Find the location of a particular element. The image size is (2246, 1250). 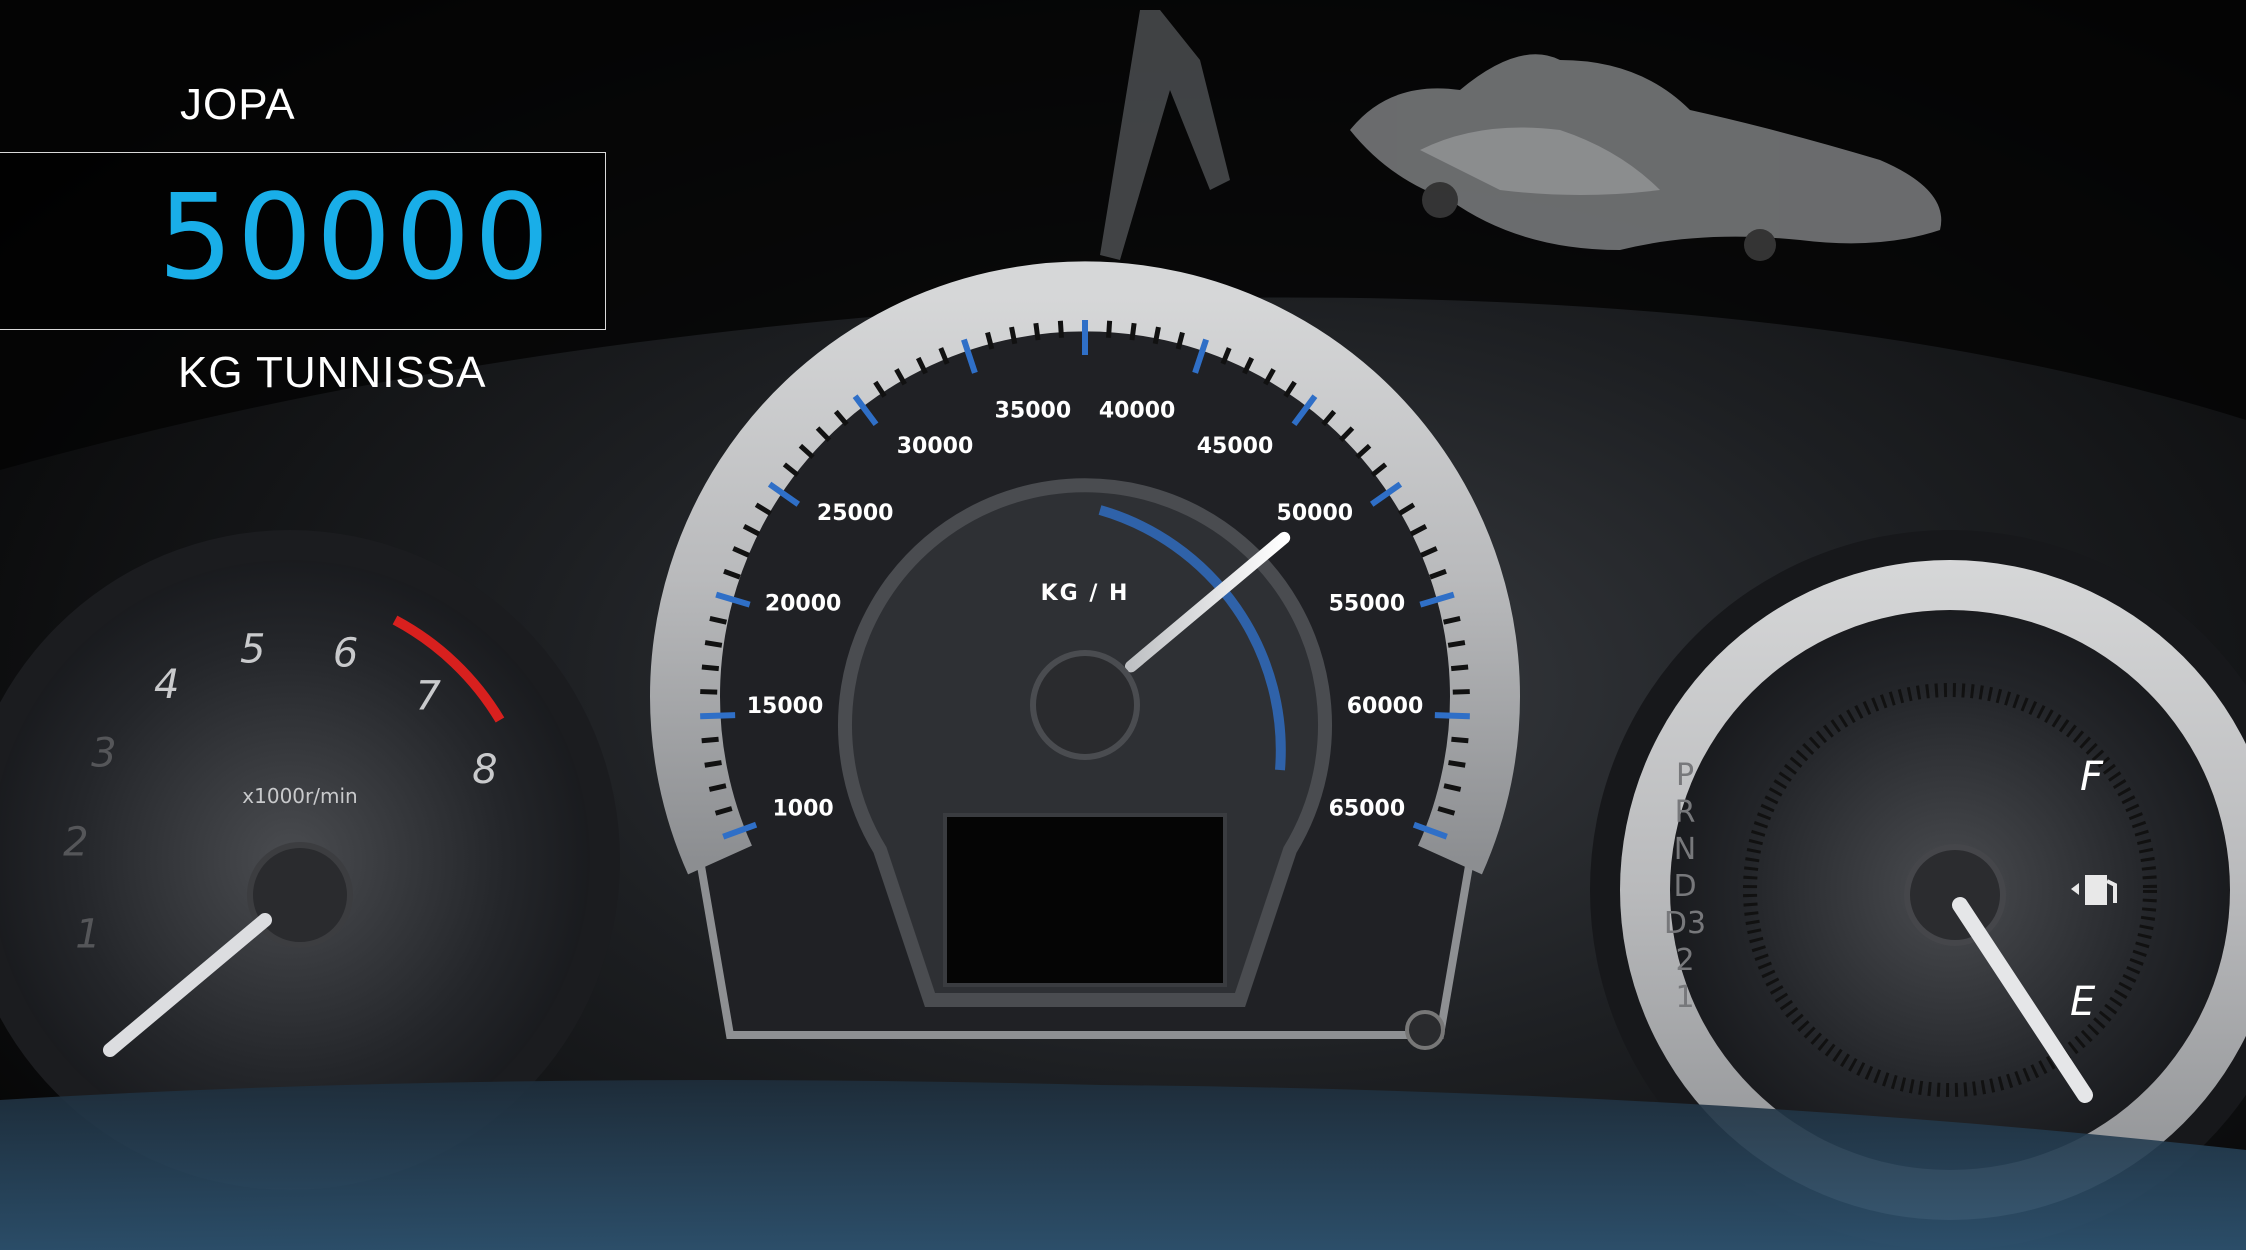

speedo-tick-label: 40000 is located at coordinates (1137, 411).